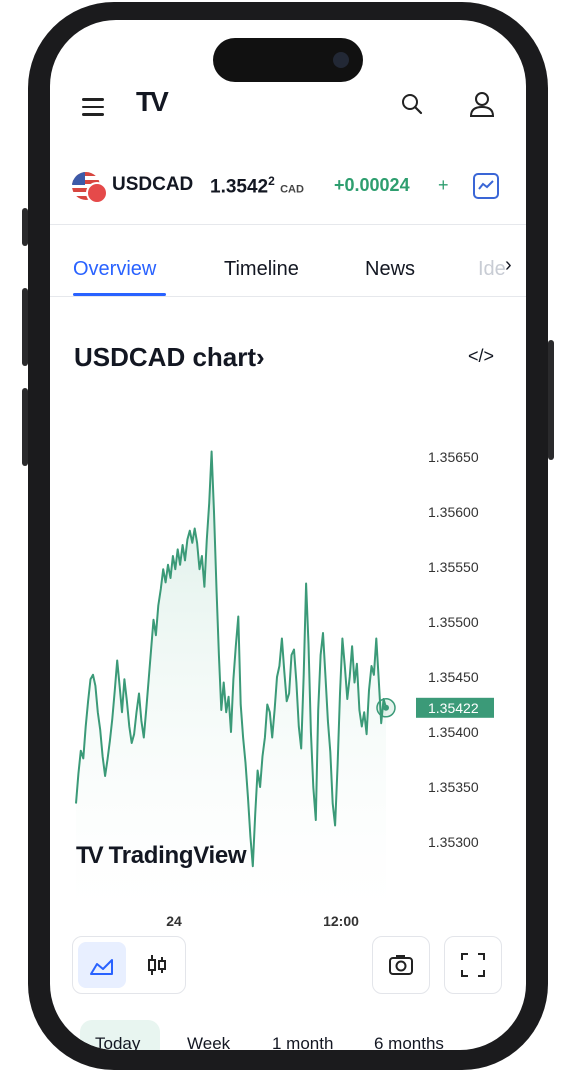  Describe the element at coordinates (453, 512) in the screenshot. I see `y-tick-label: 1.35600` at that location.